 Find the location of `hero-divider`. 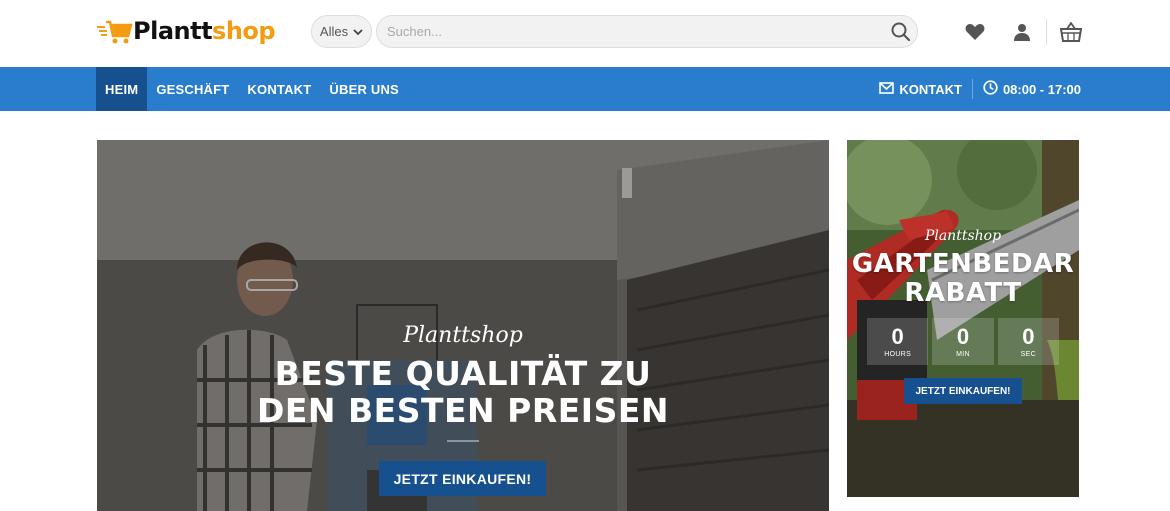

hero-divider is located at coordinates (463, 441).